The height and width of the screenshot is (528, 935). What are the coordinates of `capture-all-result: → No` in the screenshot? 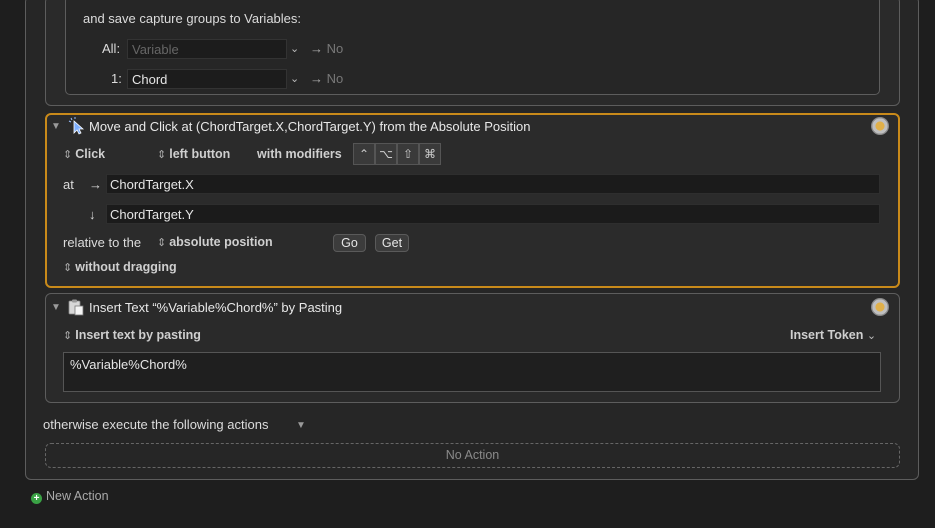 It's located at (326, 48).